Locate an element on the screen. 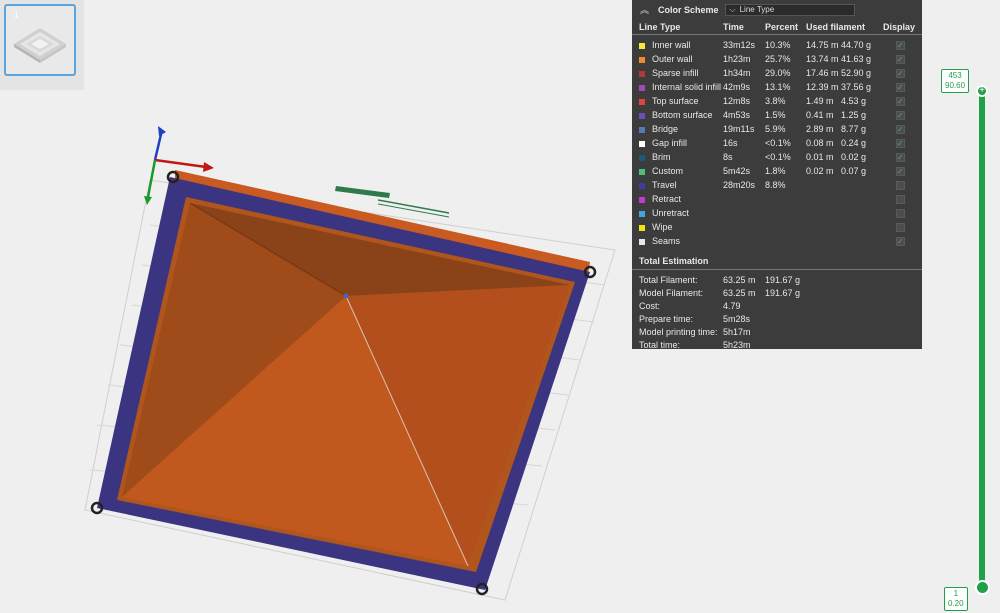 The image size is (1000, 613). top-layer-height: 90.60 is located at coordinates (955, 85).